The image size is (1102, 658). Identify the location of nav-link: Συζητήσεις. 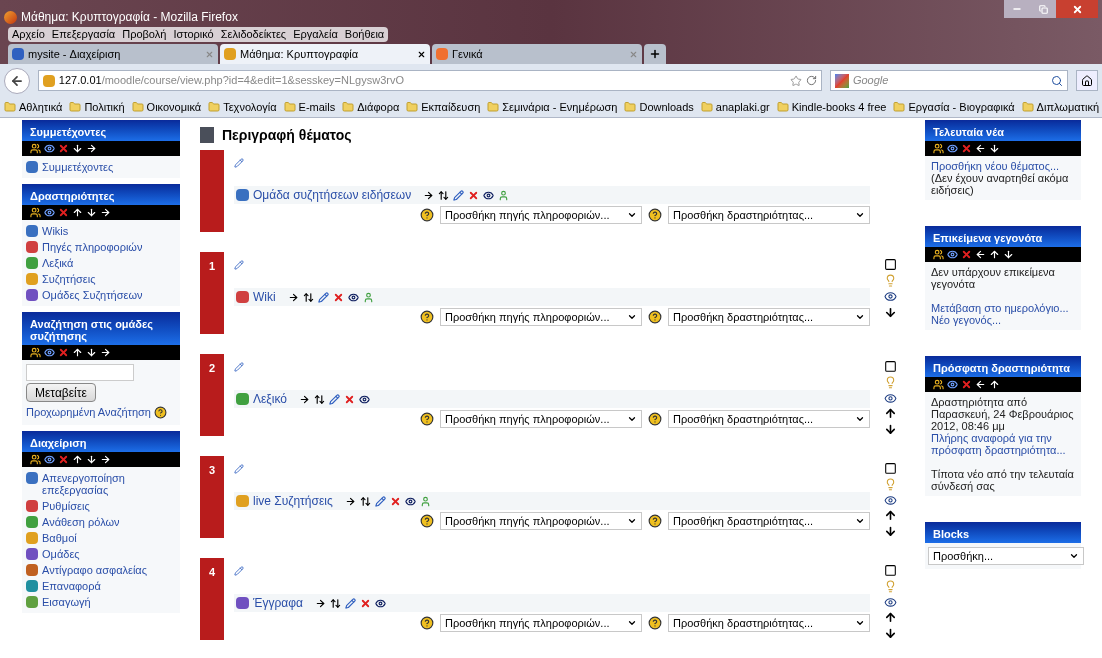
(69, 279).